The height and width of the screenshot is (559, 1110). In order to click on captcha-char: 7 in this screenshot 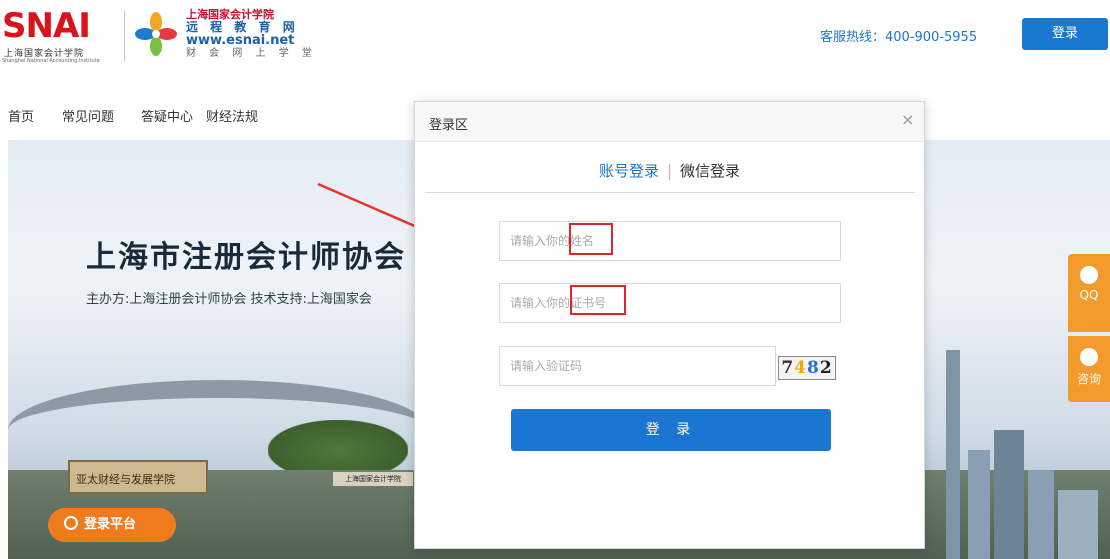, I will do `click(788, 368)`.